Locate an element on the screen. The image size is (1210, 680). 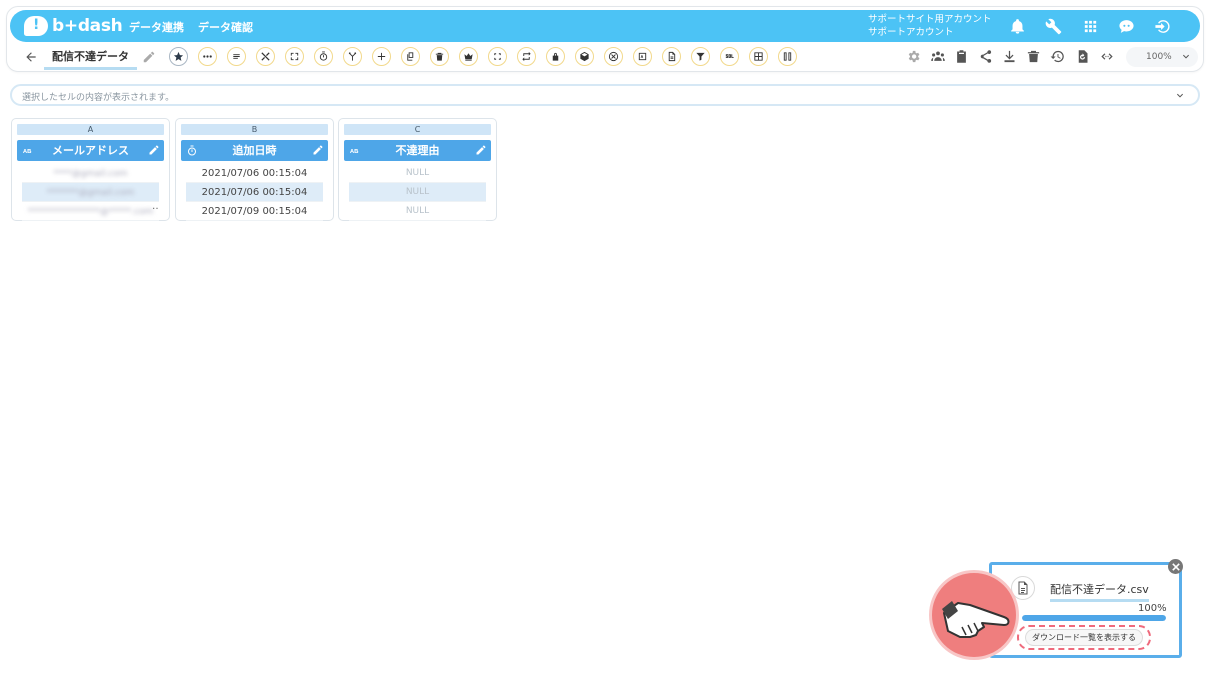
cancel-circle-icon is located at coordinates (613, 56).